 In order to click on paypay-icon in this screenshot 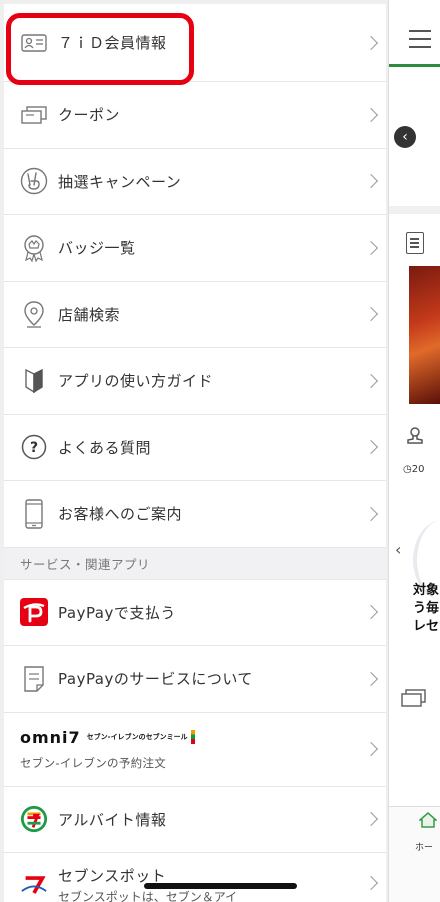, I will do `click(34, 612)`.